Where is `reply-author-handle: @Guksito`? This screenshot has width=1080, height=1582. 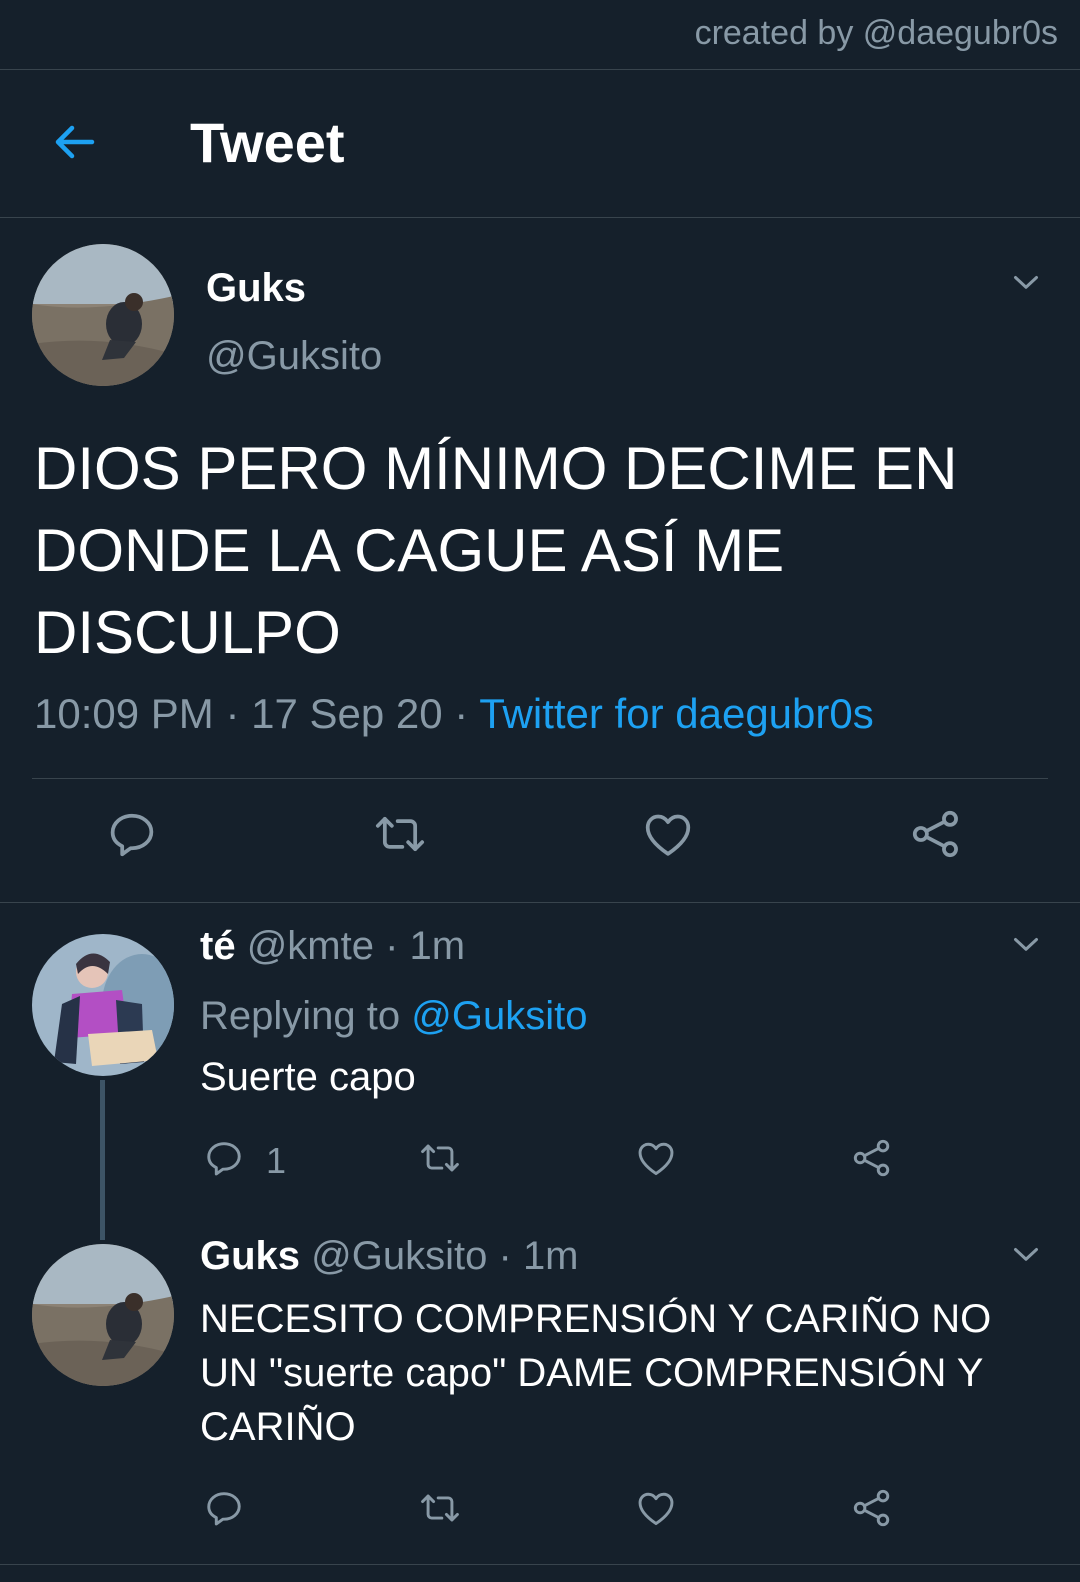 reply-author-handle: @Guksito is located at coordinates (399, 1256).